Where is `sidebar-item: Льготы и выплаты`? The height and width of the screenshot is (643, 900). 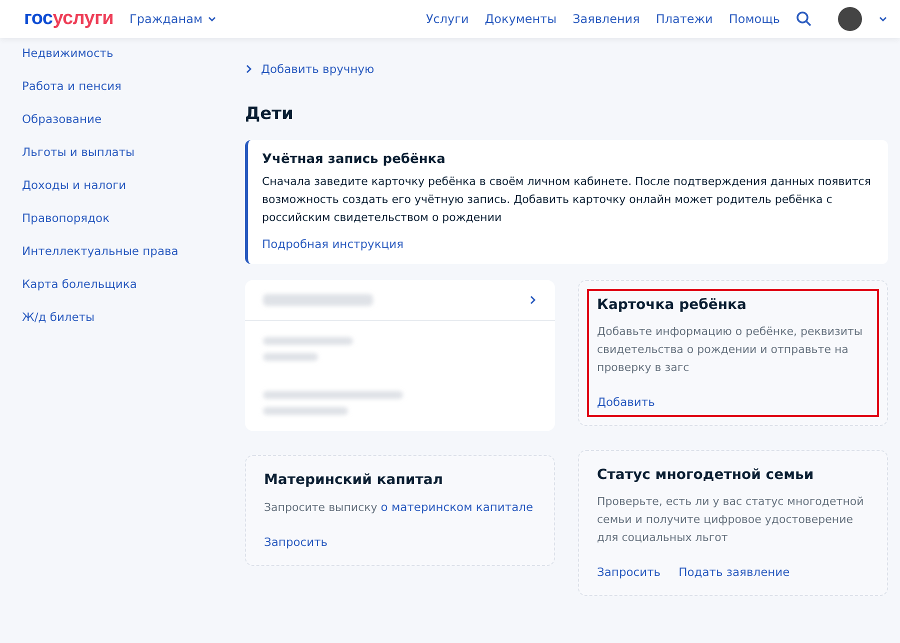
sidebar-item: Льготы и выплаты is located at coordinates (122, 152).